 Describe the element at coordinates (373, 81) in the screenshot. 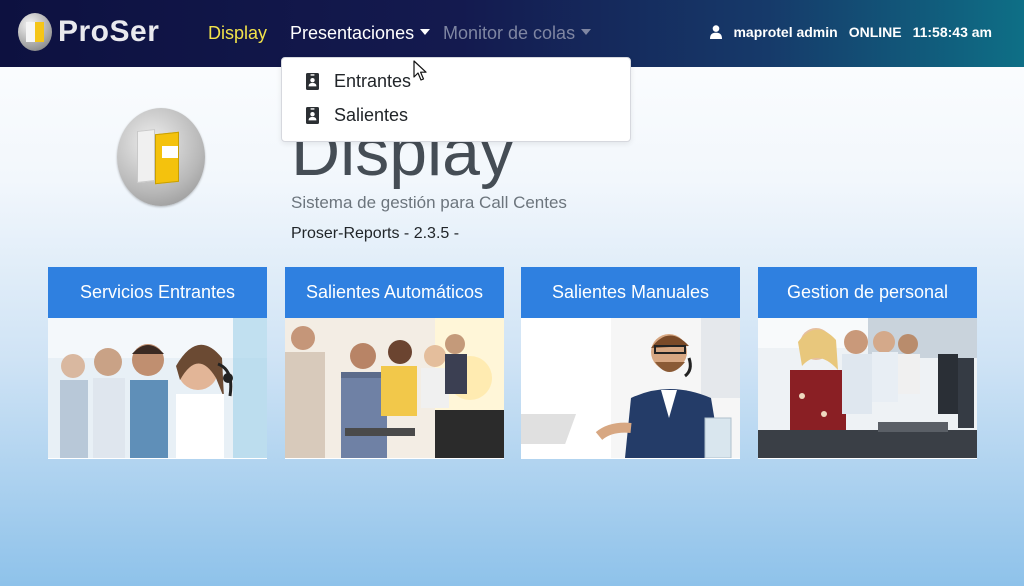

I see `dropdown-item-label: Entrantes` at that location.